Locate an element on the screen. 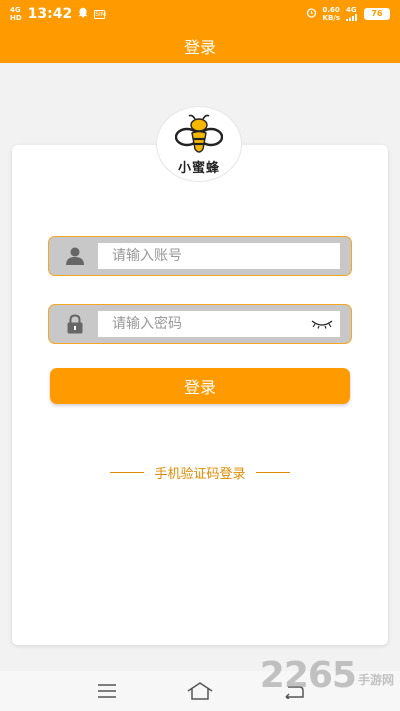 The image size is (400, 711). battery-icon: 76 is located at coordinates (377, 14).